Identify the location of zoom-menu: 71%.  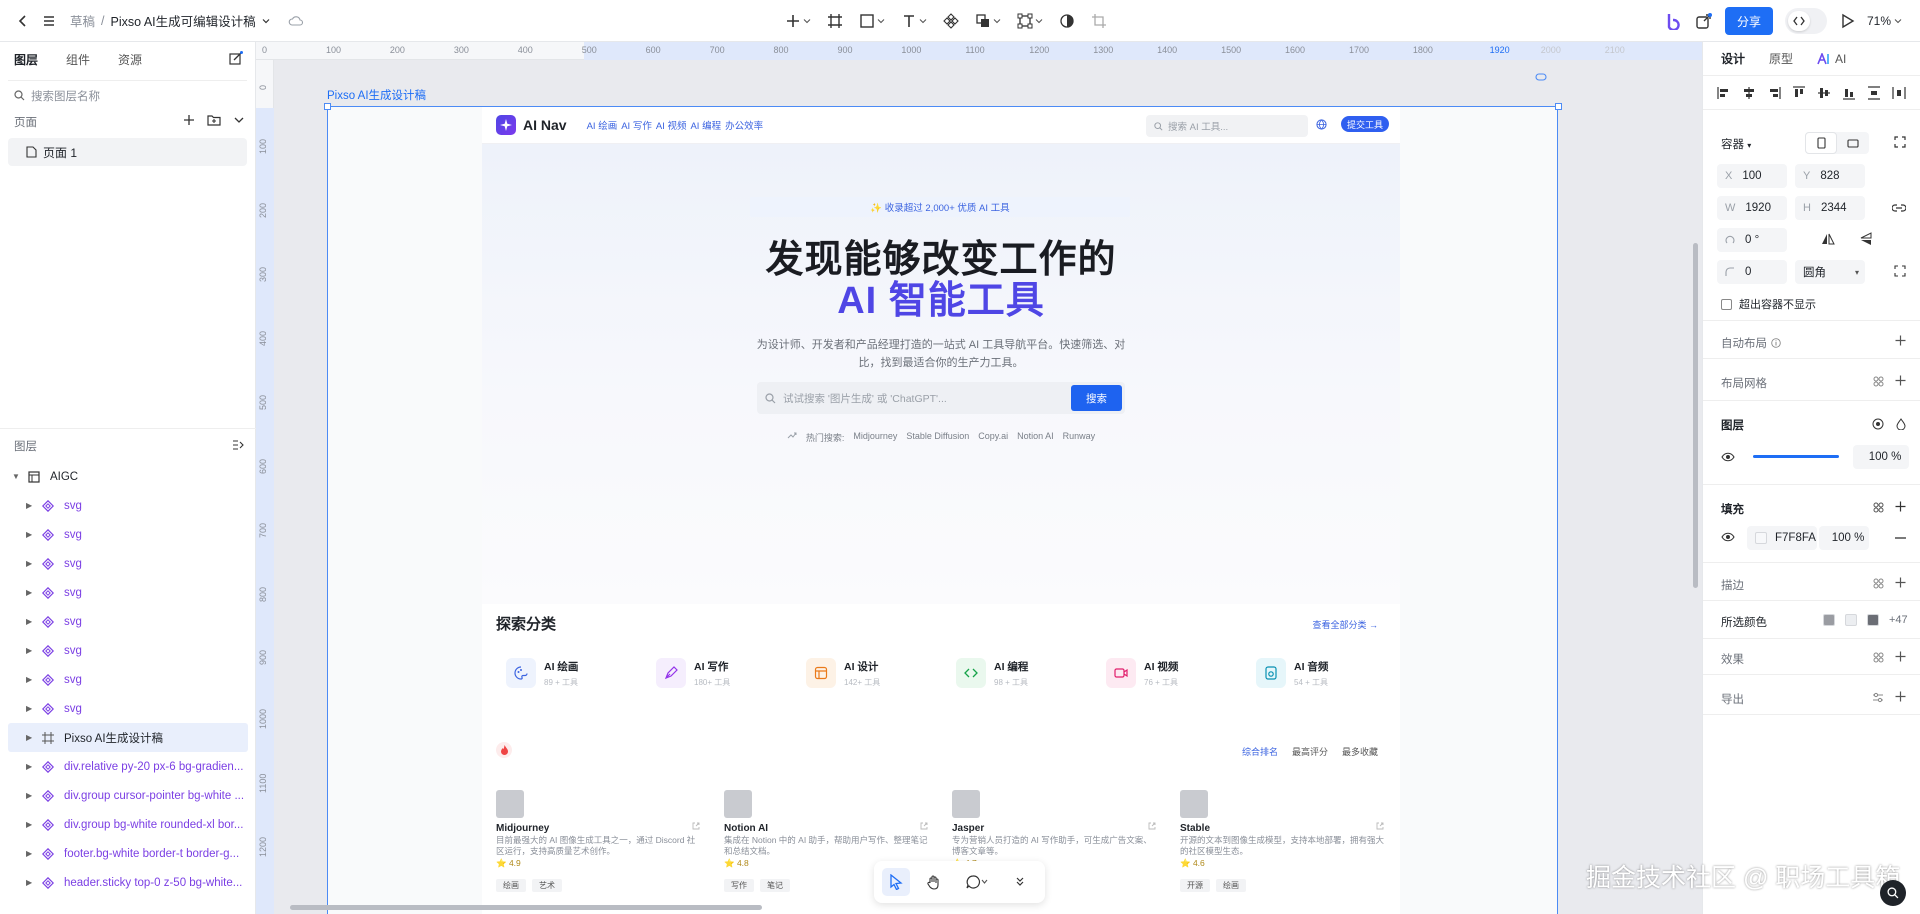
(1884, 21).